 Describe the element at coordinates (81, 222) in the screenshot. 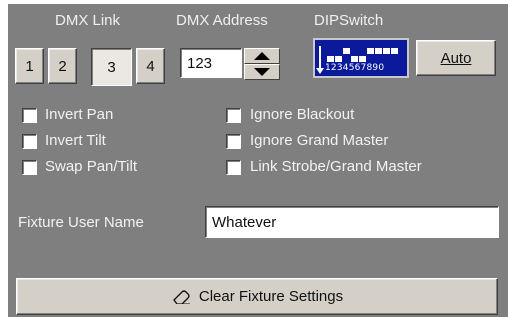

I see `fixture-user-name-label: Fixture User Name` at that location.